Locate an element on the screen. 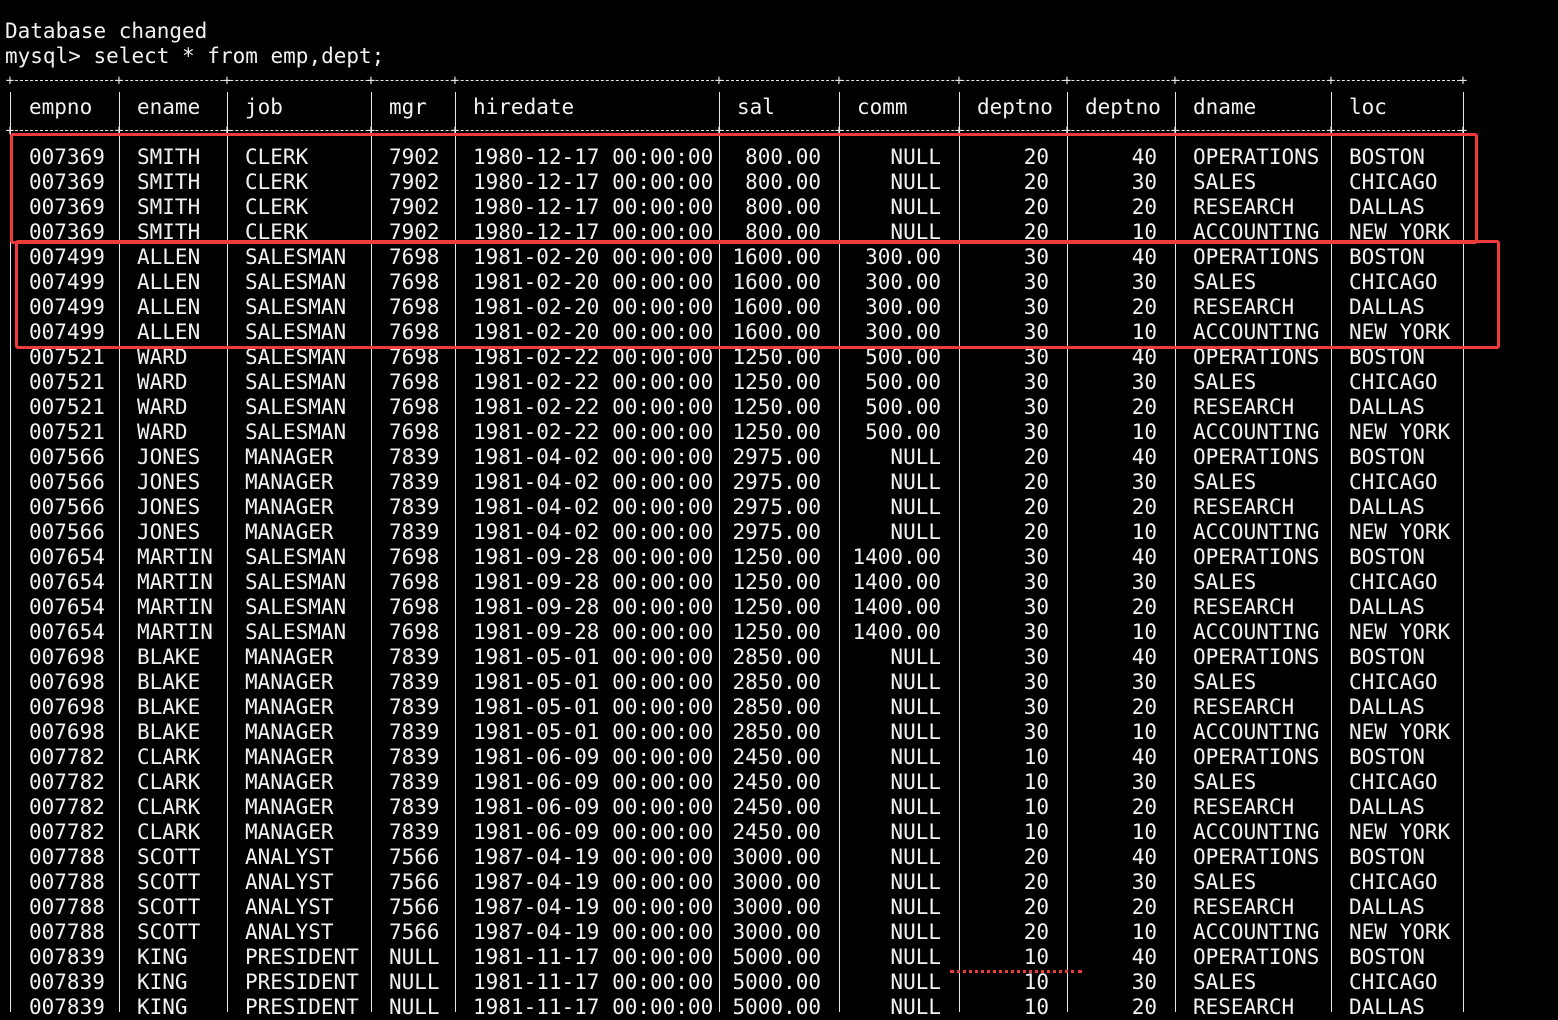 Image resolution: width=1558 pixels, height=1020 pixels. cell-ename: BLAKE is located at coordinates (169, 707).